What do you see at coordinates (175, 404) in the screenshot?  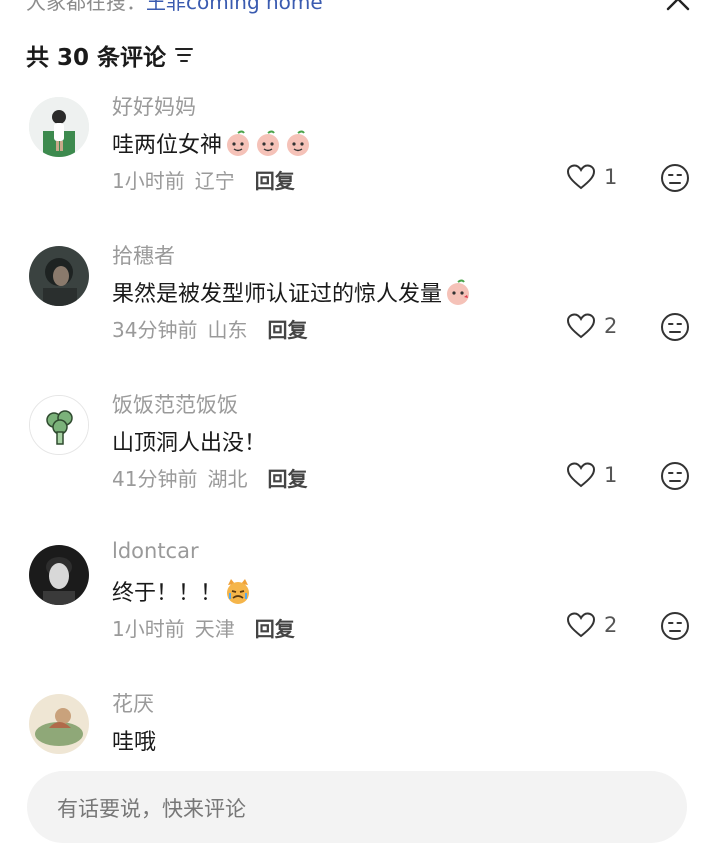 I see `comment-username: 饭饭范范饭饭` at bounding box center [175, 404].